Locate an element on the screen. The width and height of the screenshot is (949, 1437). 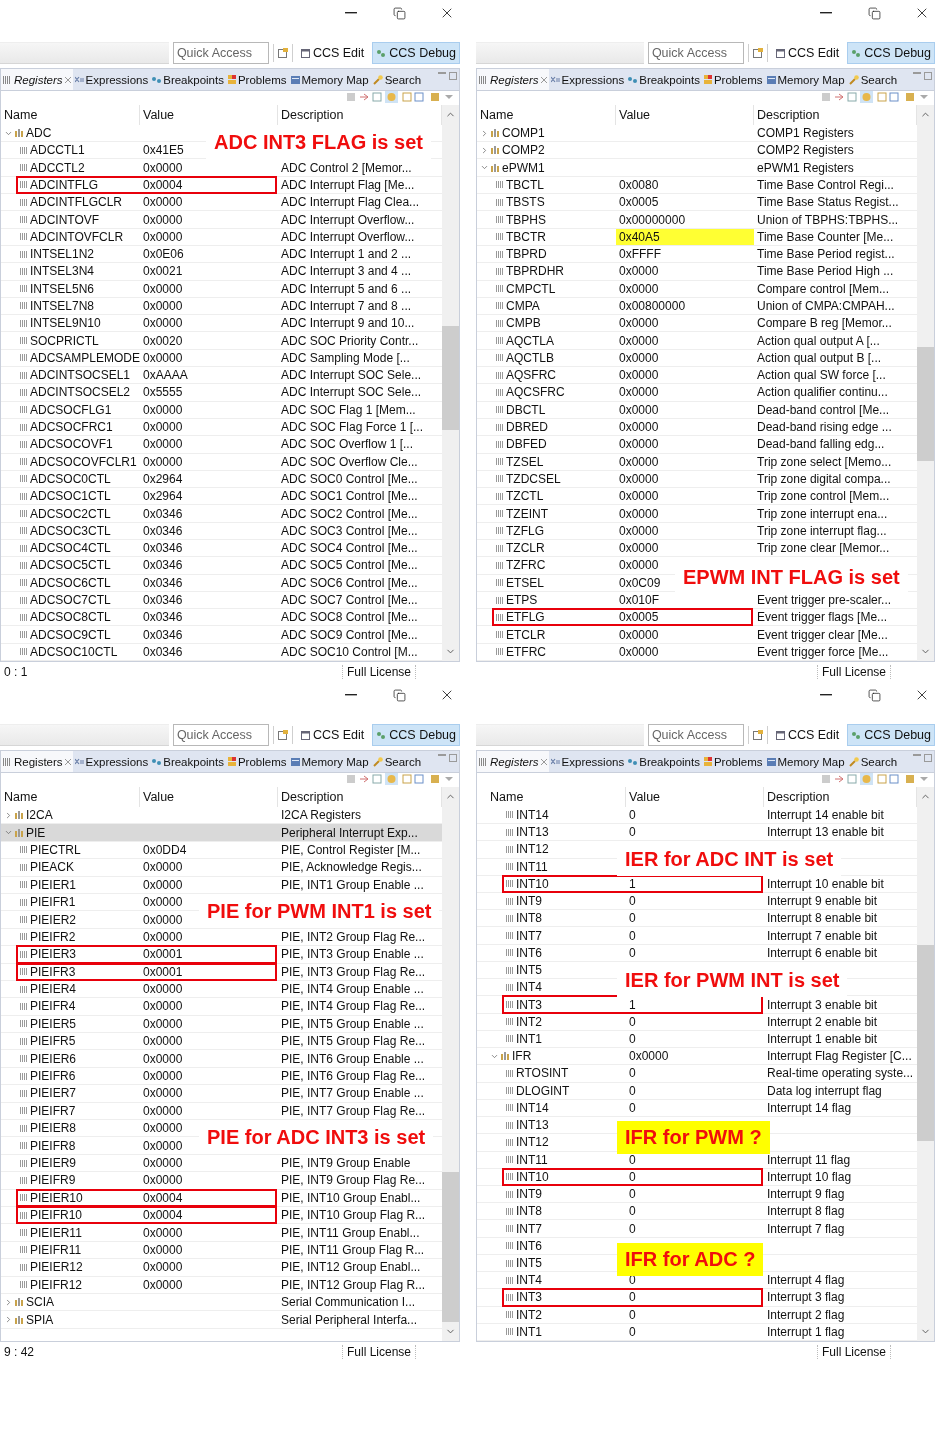
register-name: ADCSOC4CTL is located at coordinates (70, 548).